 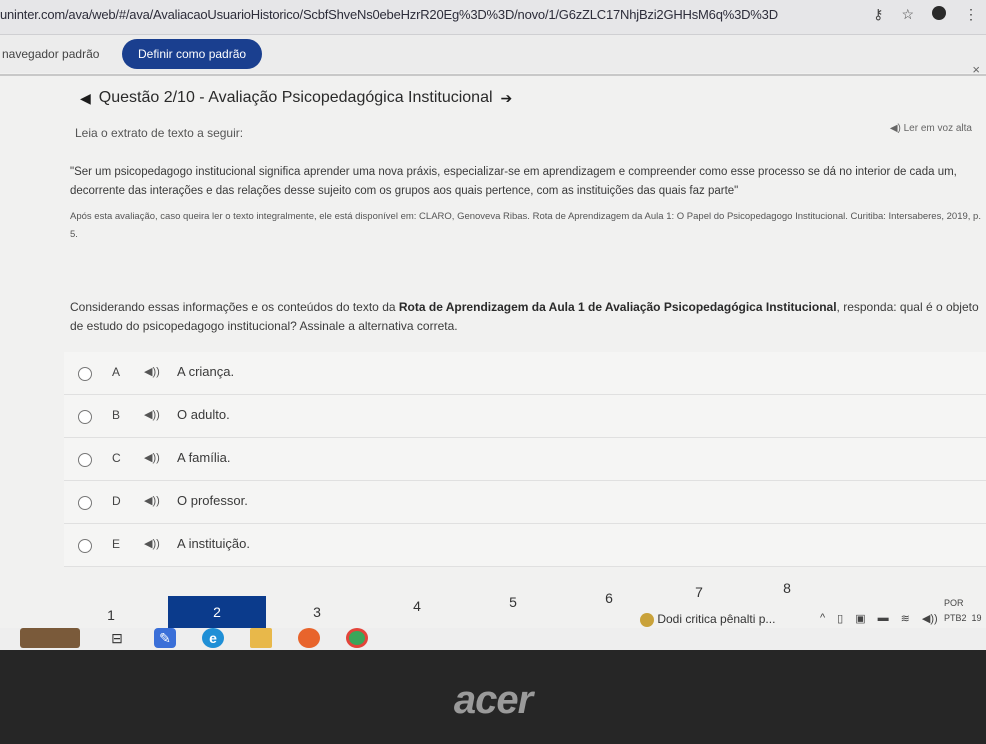 I want to click on previous-arrow-icon: ◀, so click(x=85, y=98).